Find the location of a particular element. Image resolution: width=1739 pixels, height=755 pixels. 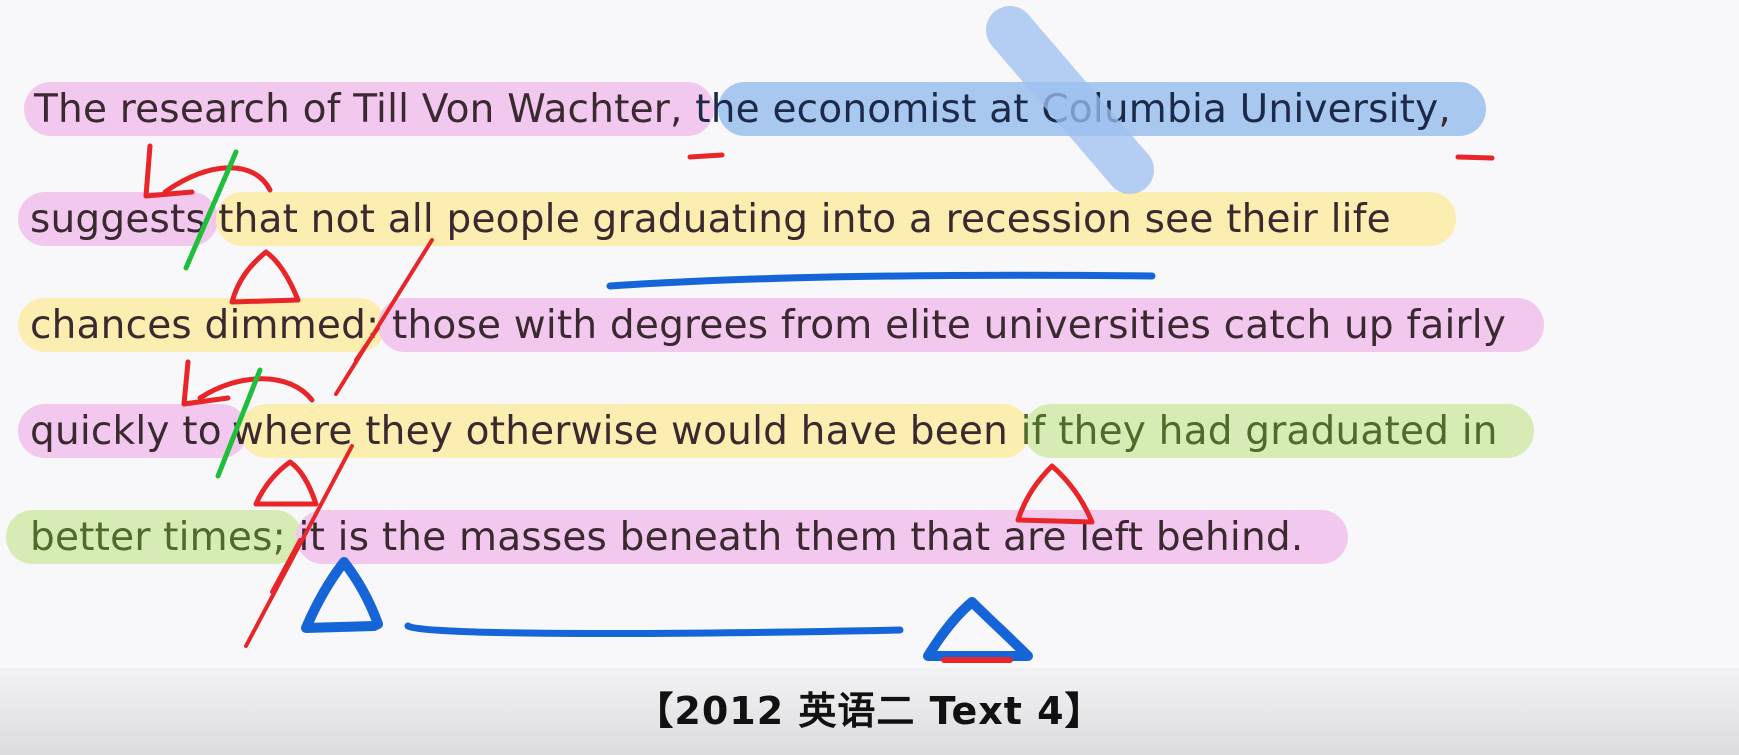

red-slash-colon is located at coordinates (367, 344).